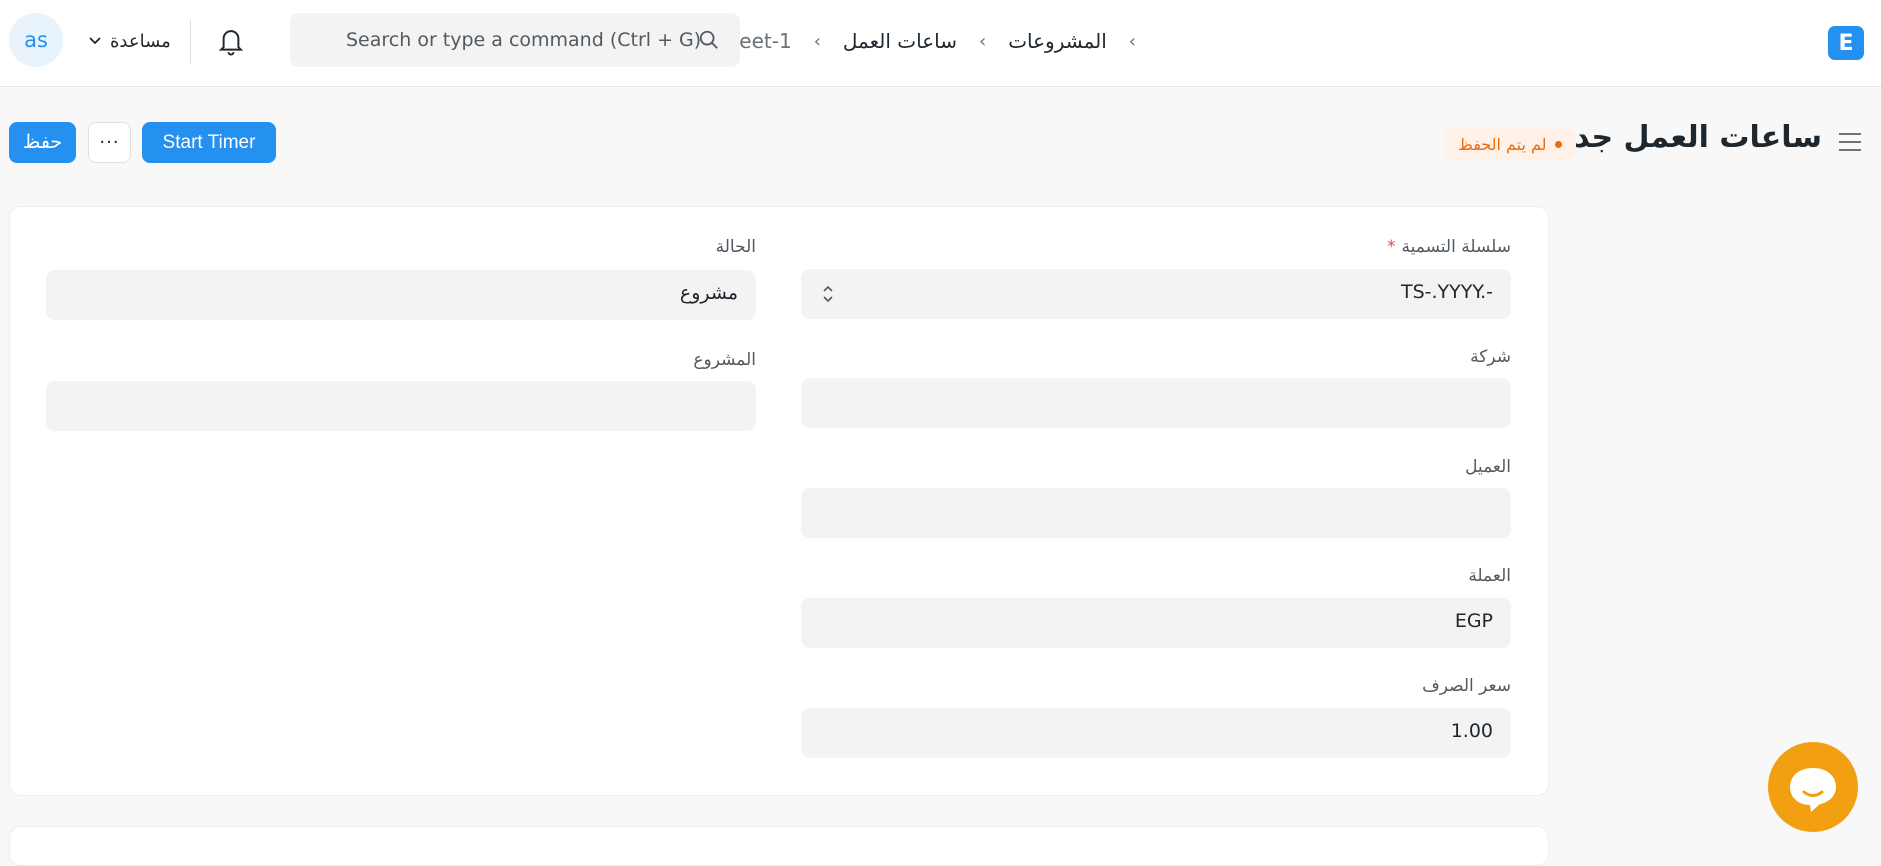 This screenshot has width=1881, height=866. Describe the element at coordinates (708, 39) in the screenshot. I see `search-icon` at that location.